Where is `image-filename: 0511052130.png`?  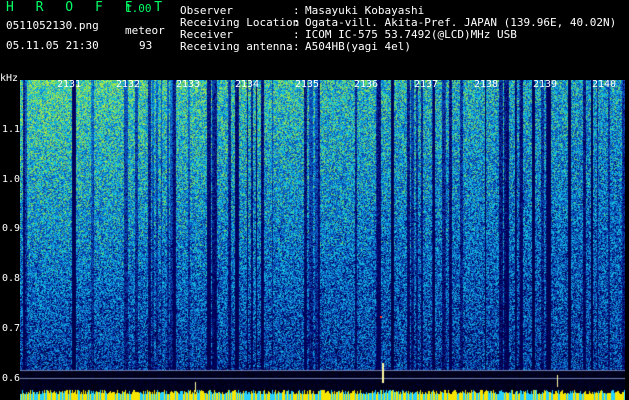 image-filename: 0511052130.png is located at coordinates (52, 25).